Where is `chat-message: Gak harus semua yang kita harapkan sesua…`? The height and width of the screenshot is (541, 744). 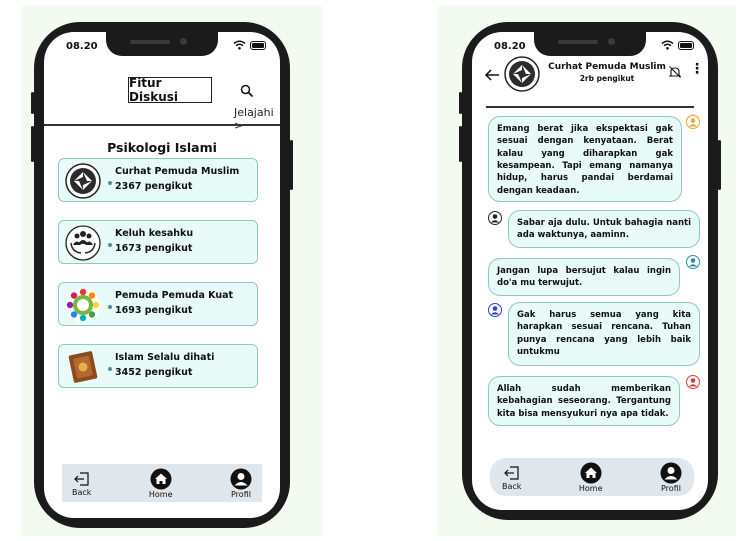
chat-message: Gak harus semua yang kita harapkan sesua… is located at coordinates (604, 334).